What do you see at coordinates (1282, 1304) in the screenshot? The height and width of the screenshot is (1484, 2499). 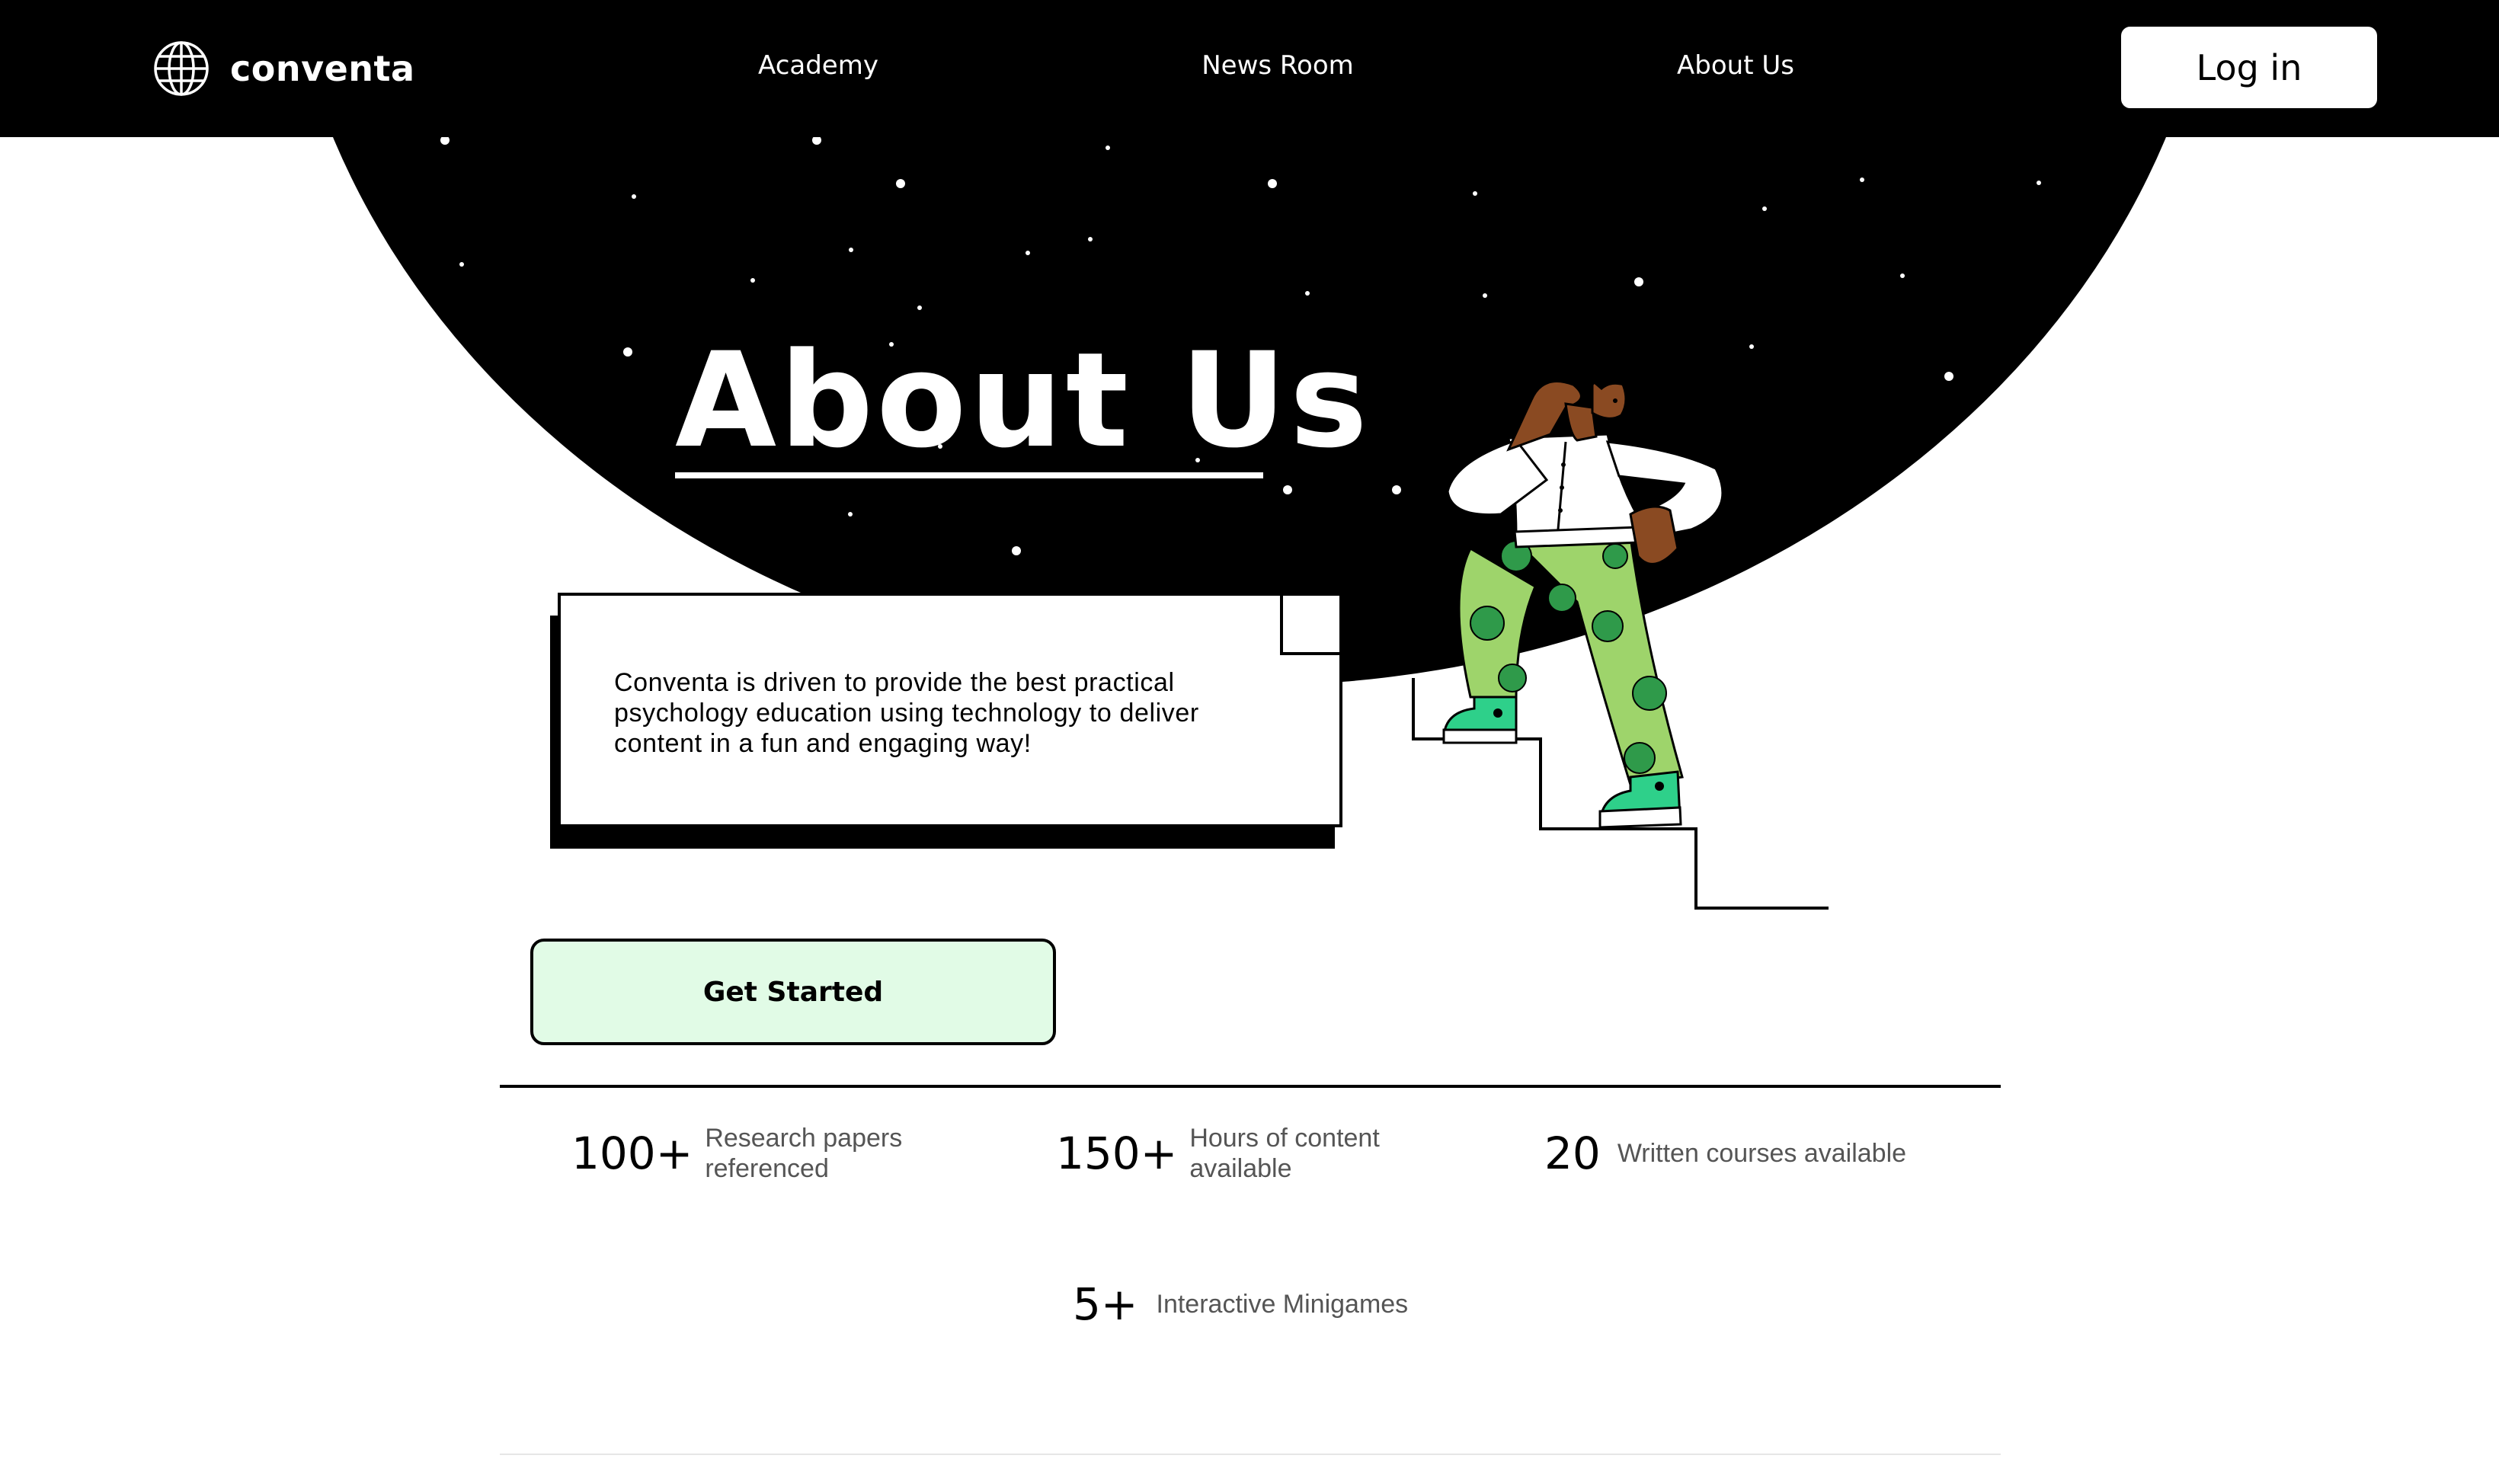 I see `stat-label: Interactive Minigames` at bounding box center [1282, 1304].